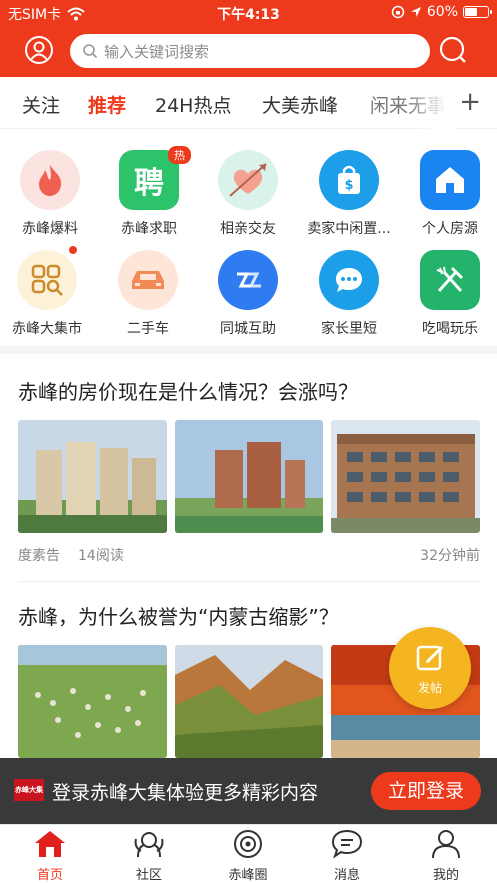 Image resolution: width=497 pixels, height=883 pixels. Describe the element at coordinates (448, 294) in the screenshot. I see `grid-item-food-fun: 吃喝玩乐` at that location.